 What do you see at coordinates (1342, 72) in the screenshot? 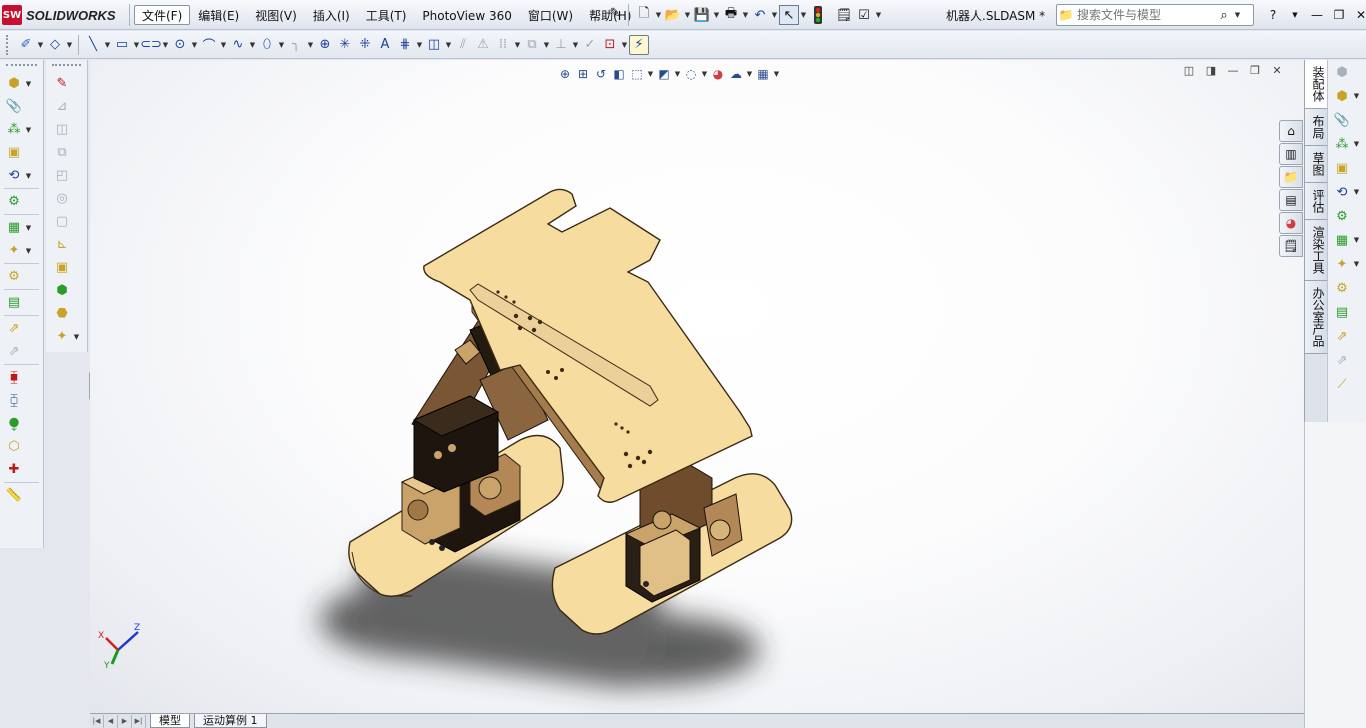
I see `edit-component-icon: ⬢` at bounding box center [1342, 72].